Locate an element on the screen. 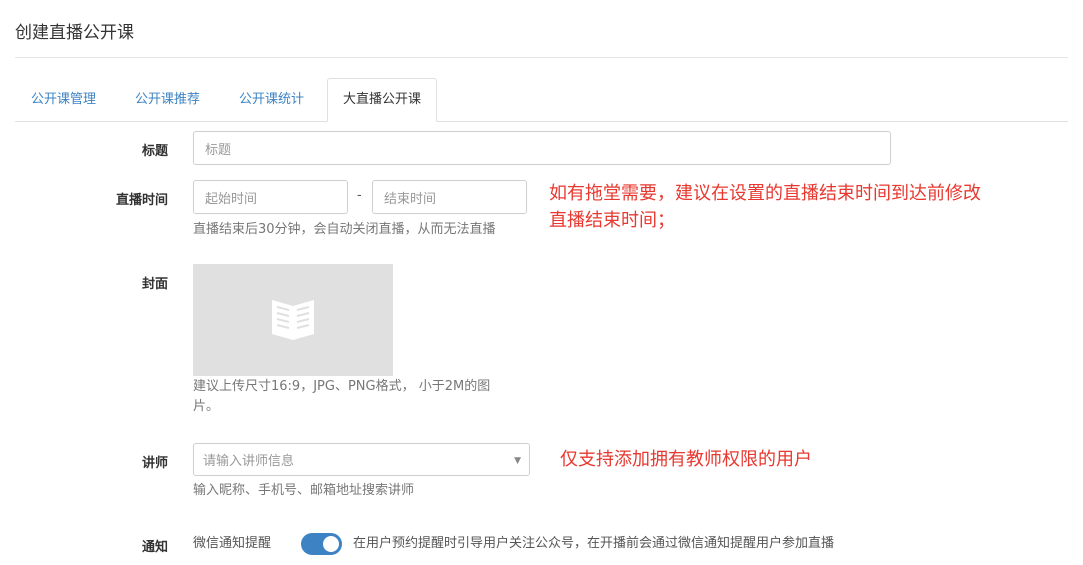 The height and width of the screenshot is (565, 1083). tab-big-live-course: 大直播公开课 is located at coordinates (382, 100).